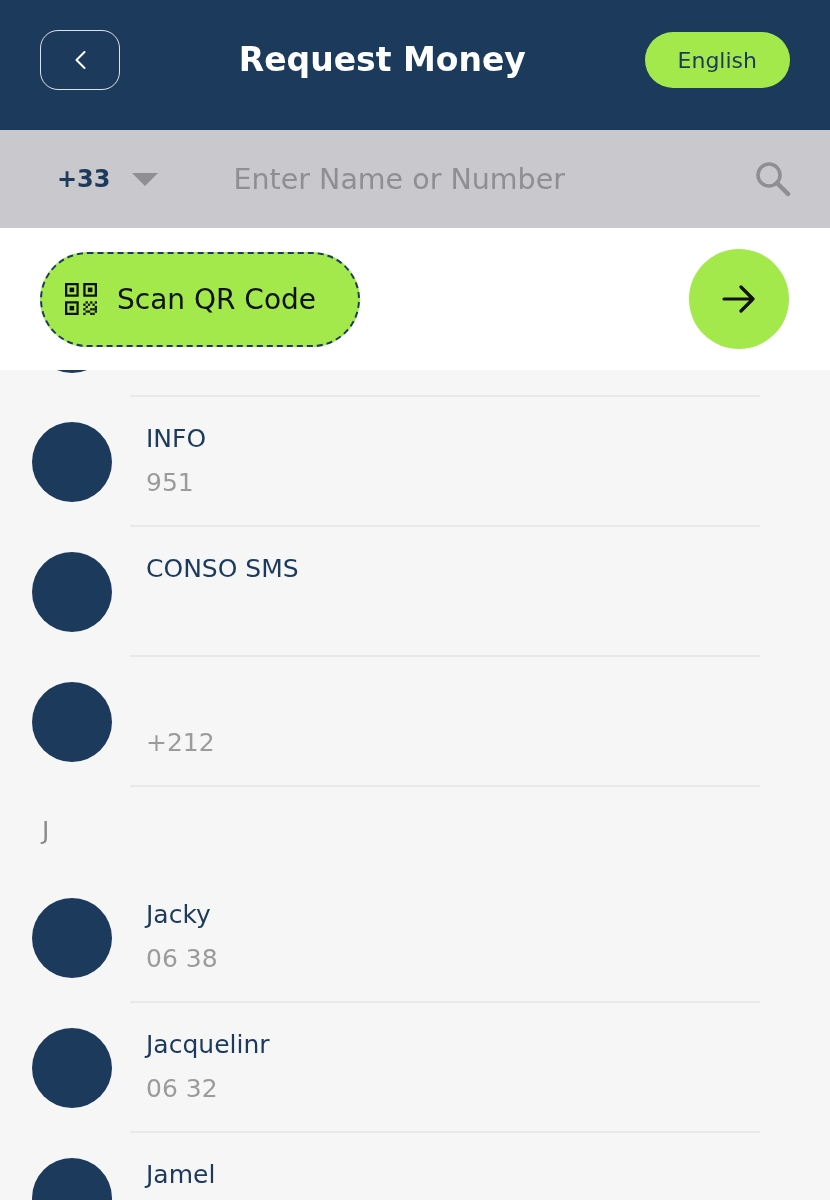 The height and width of the screenshot is (1200, 830). Describe the element at coordinates (489, 179) in the screenshot. I see `search-field: Enter Name or Number` at that location.